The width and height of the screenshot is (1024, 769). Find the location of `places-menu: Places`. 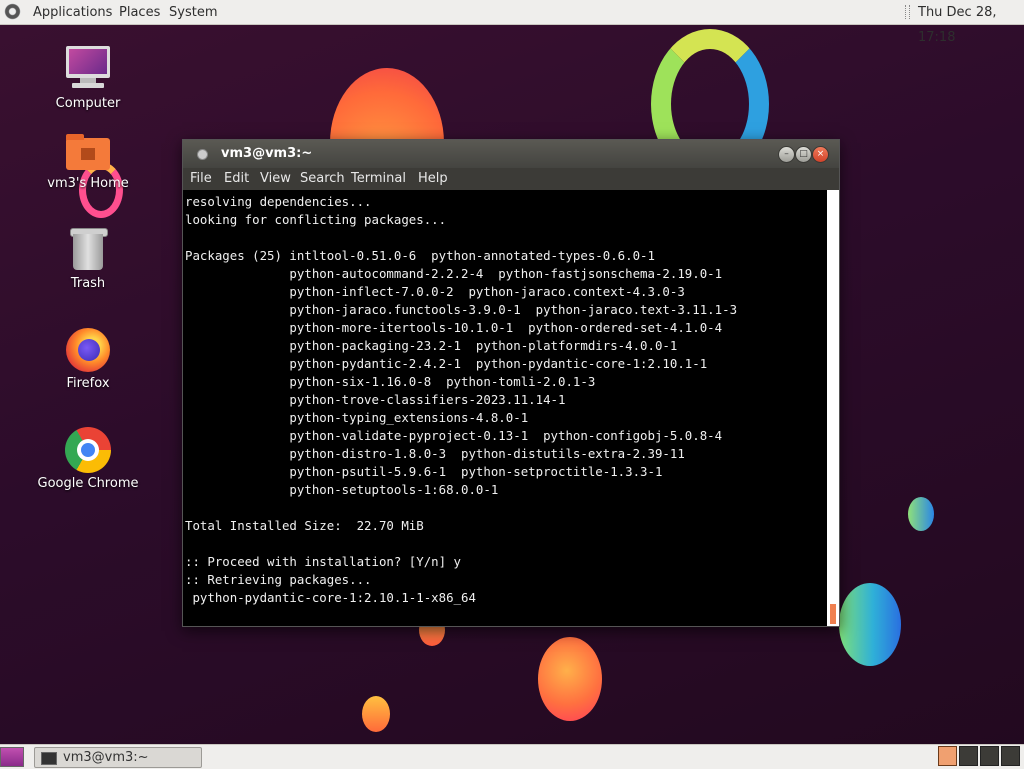

places-menu: Places is located at coordinates (139, 12).